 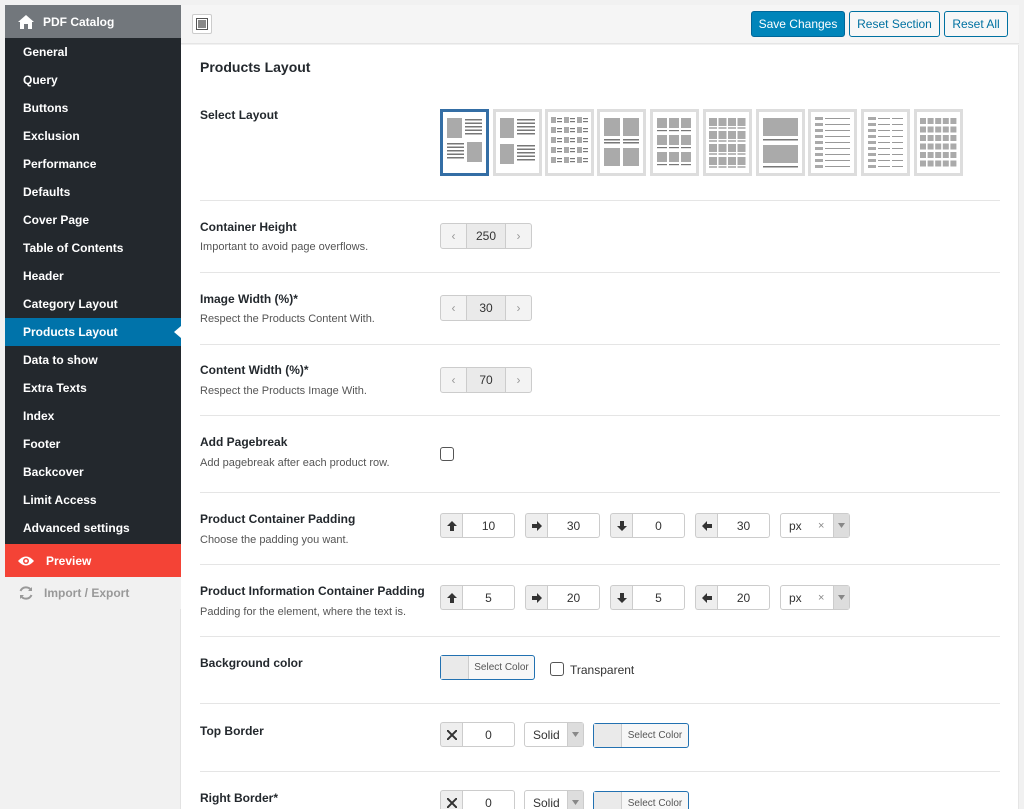 I want to click on save-changes-button: Save Changes, so click(x=798, y=24).